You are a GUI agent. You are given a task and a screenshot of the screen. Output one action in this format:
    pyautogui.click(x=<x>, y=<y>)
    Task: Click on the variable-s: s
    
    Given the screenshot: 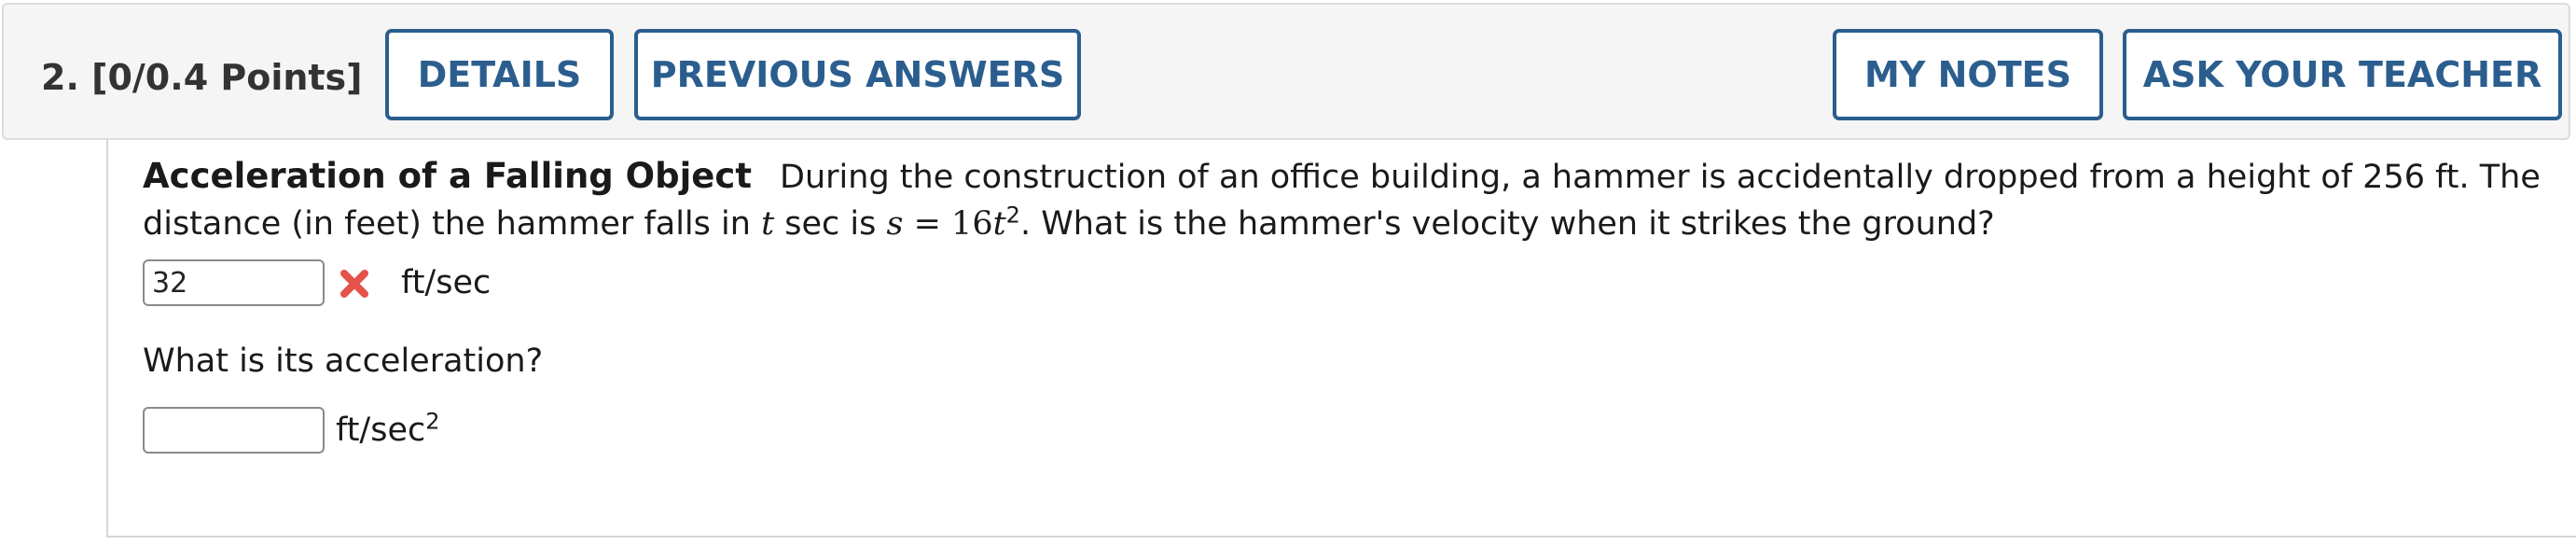 What is the action you would take?
    pyautogui.click(x=895, y=224)
    